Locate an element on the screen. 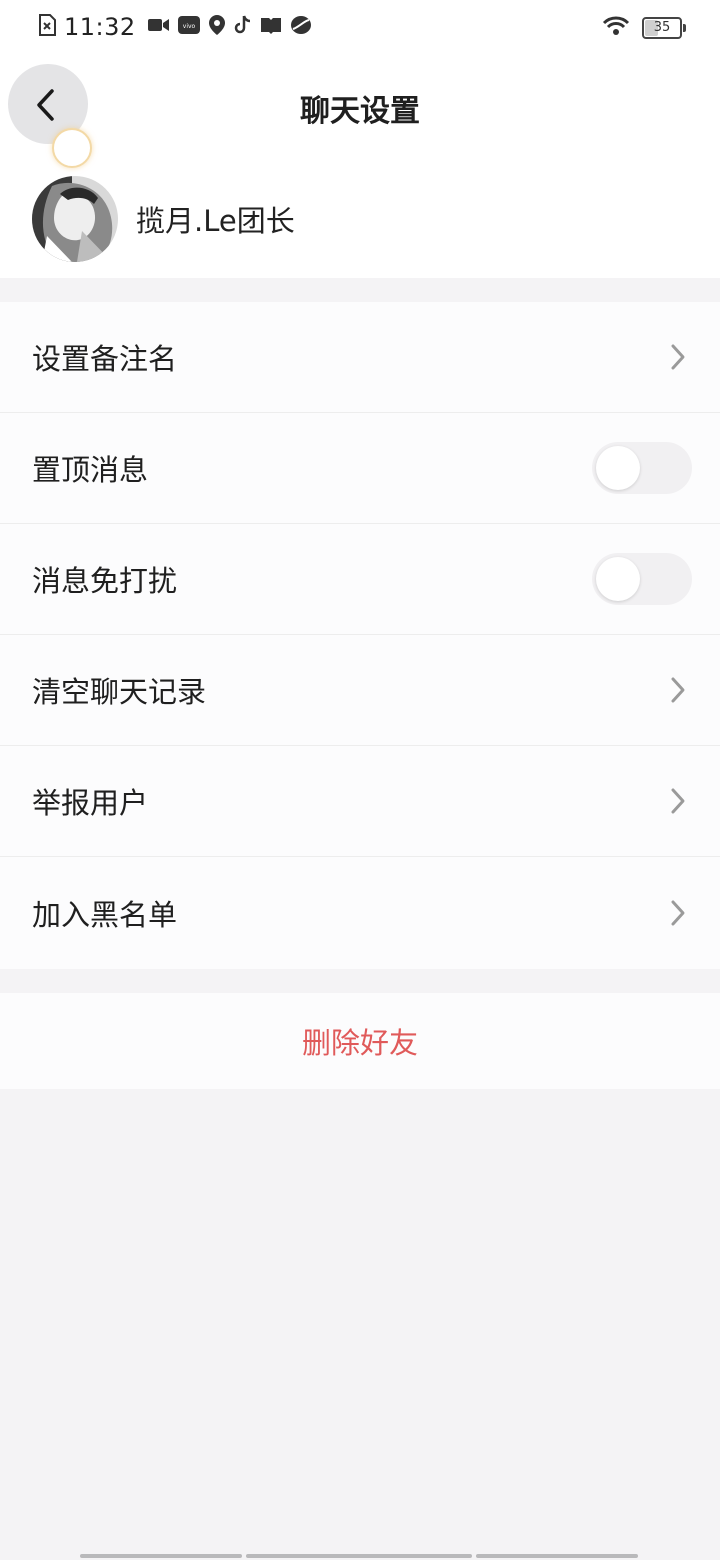  pin-chat-toggle is located at coordinates (642, 468).